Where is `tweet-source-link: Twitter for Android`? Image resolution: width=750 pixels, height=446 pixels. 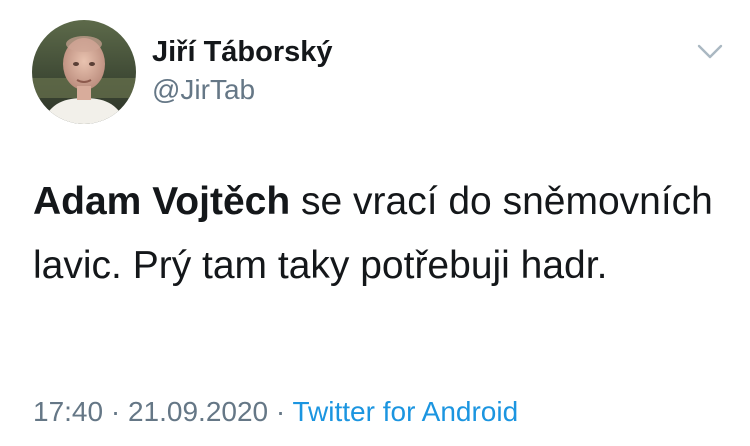
tweet-source-link: Twitter for Android is located at coordinates (406, 411).